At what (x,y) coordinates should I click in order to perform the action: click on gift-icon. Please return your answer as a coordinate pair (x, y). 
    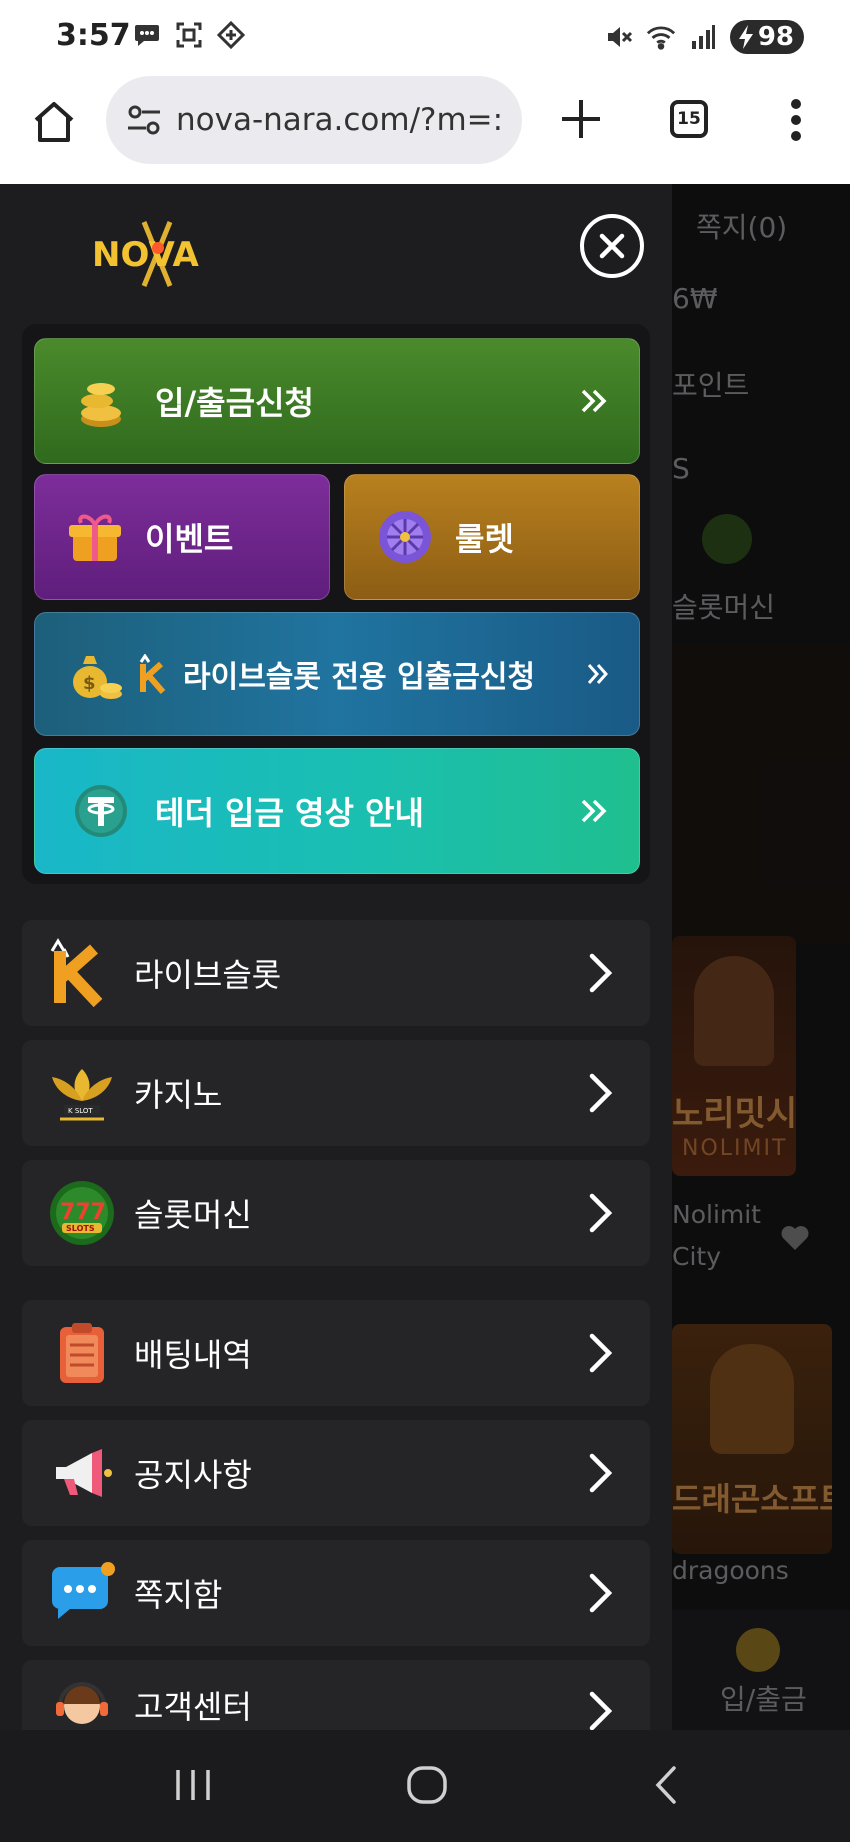
    Looking at the image, I should click on (95, 537).